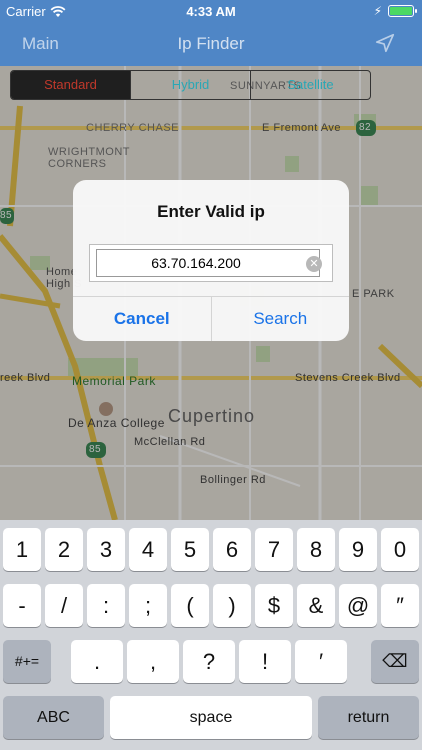  Describe the element at coordinates (106, 605) in the screenshot. I see `key-colon: :` at that location.